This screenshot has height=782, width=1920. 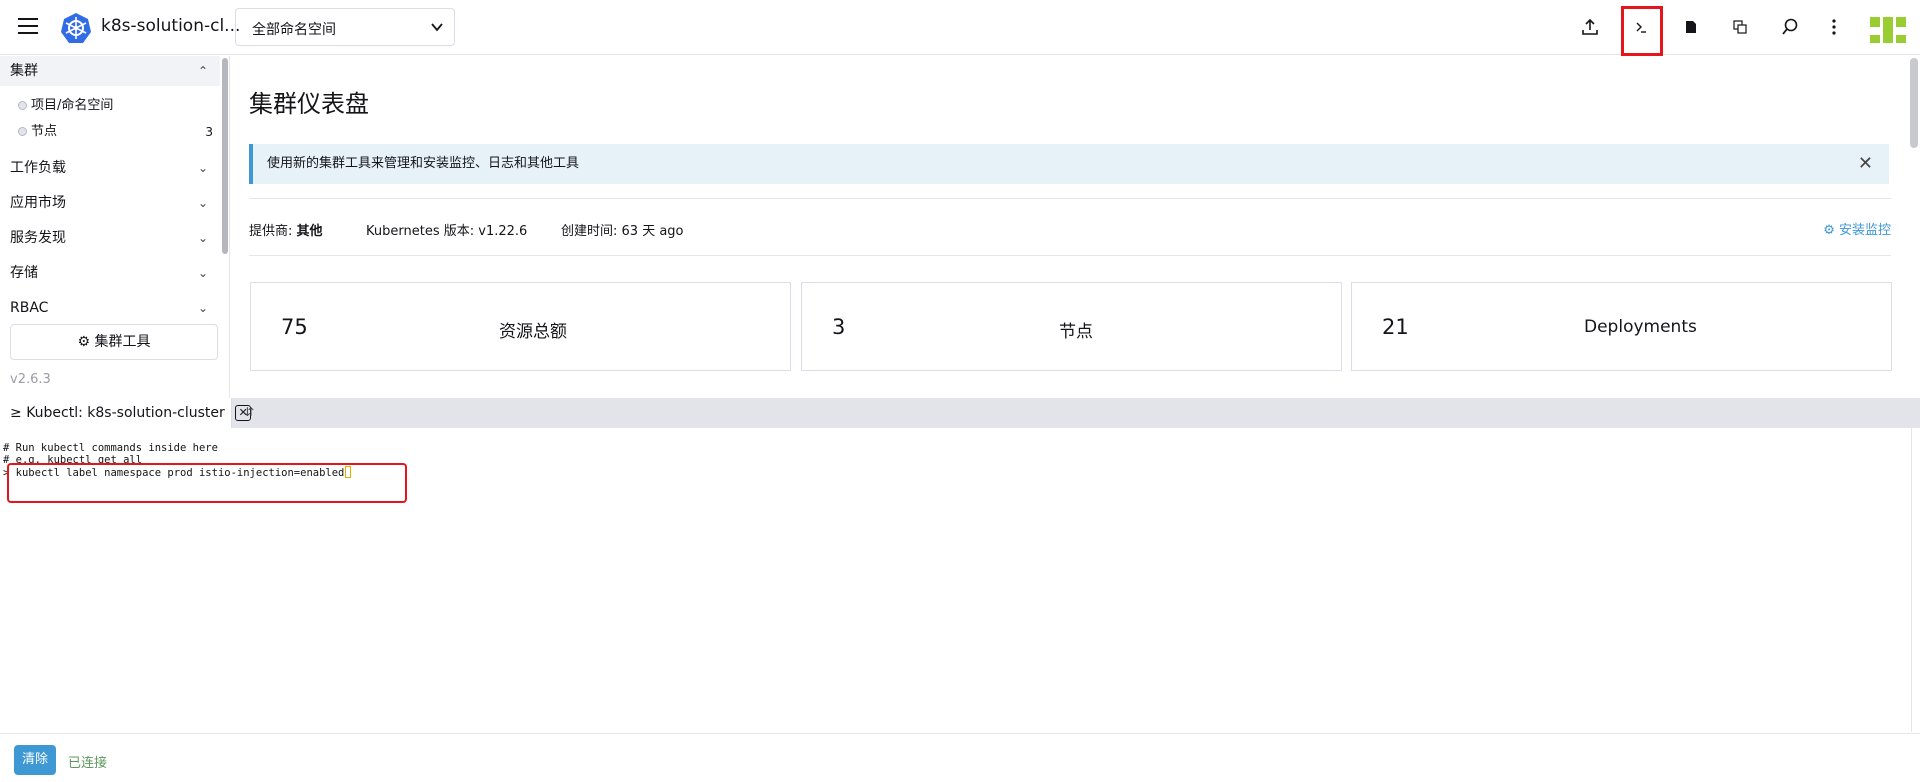 I want to click on main-scrollbar, so click(x=1914, y=103).